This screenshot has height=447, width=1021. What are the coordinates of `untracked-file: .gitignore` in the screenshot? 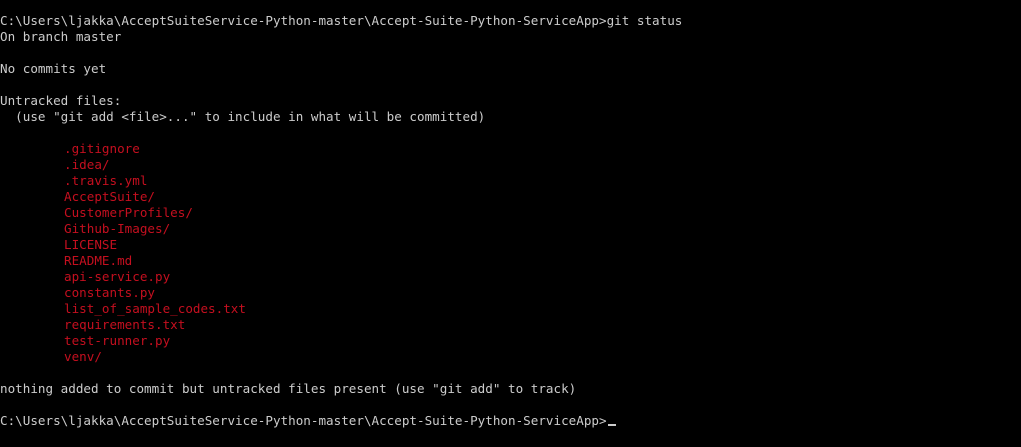 It's located at (102, 148).